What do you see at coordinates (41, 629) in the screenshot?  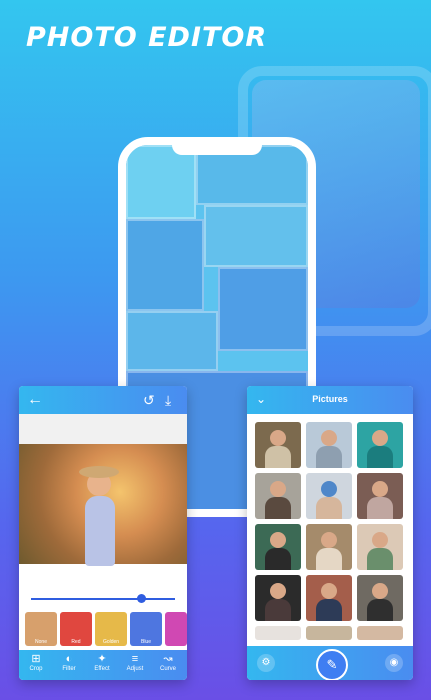 I see `filter-thumbnail-none: None` at bounding box center [41, 629].